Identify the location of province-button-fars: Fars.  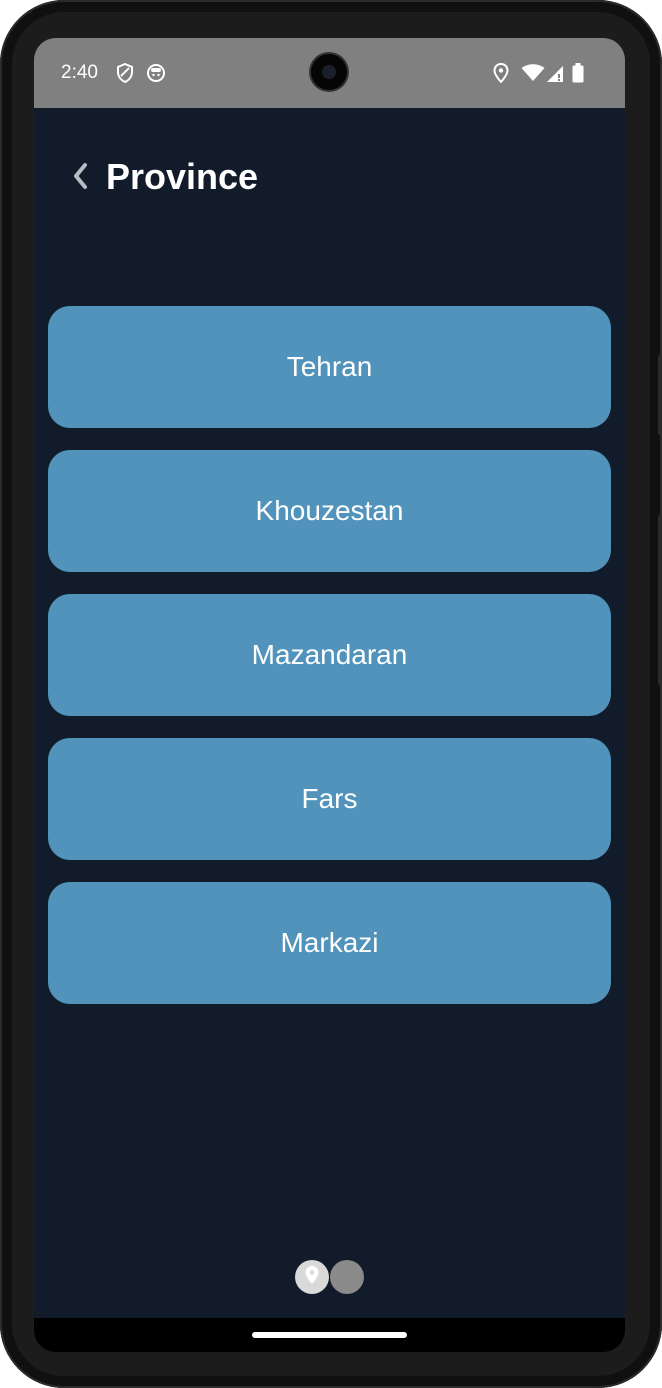
(329, 799).